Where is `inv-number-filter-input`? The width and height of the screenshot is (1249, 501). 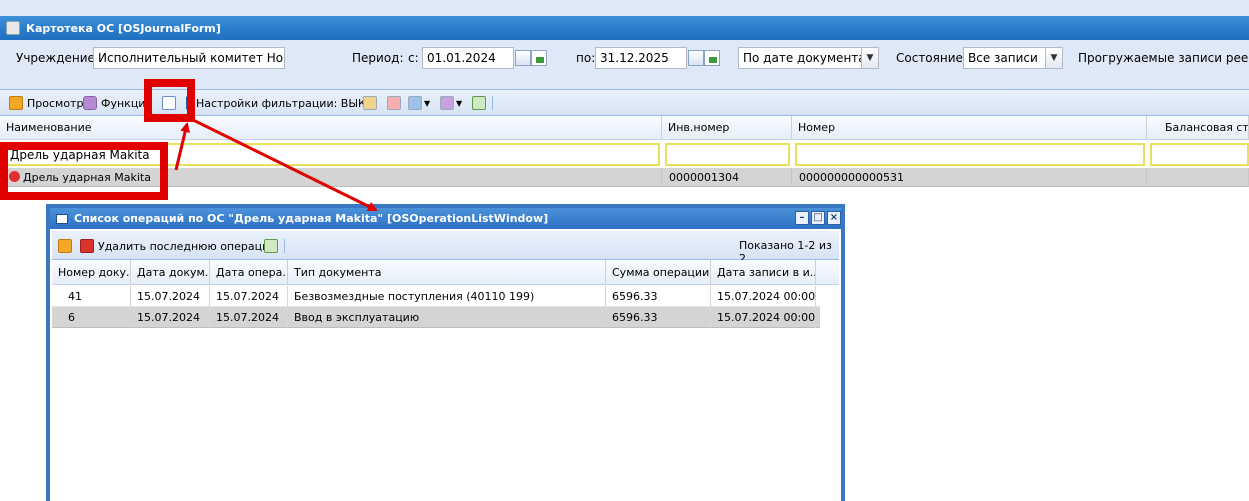 inv-number-filter-input is located at coordinates (727, 154).